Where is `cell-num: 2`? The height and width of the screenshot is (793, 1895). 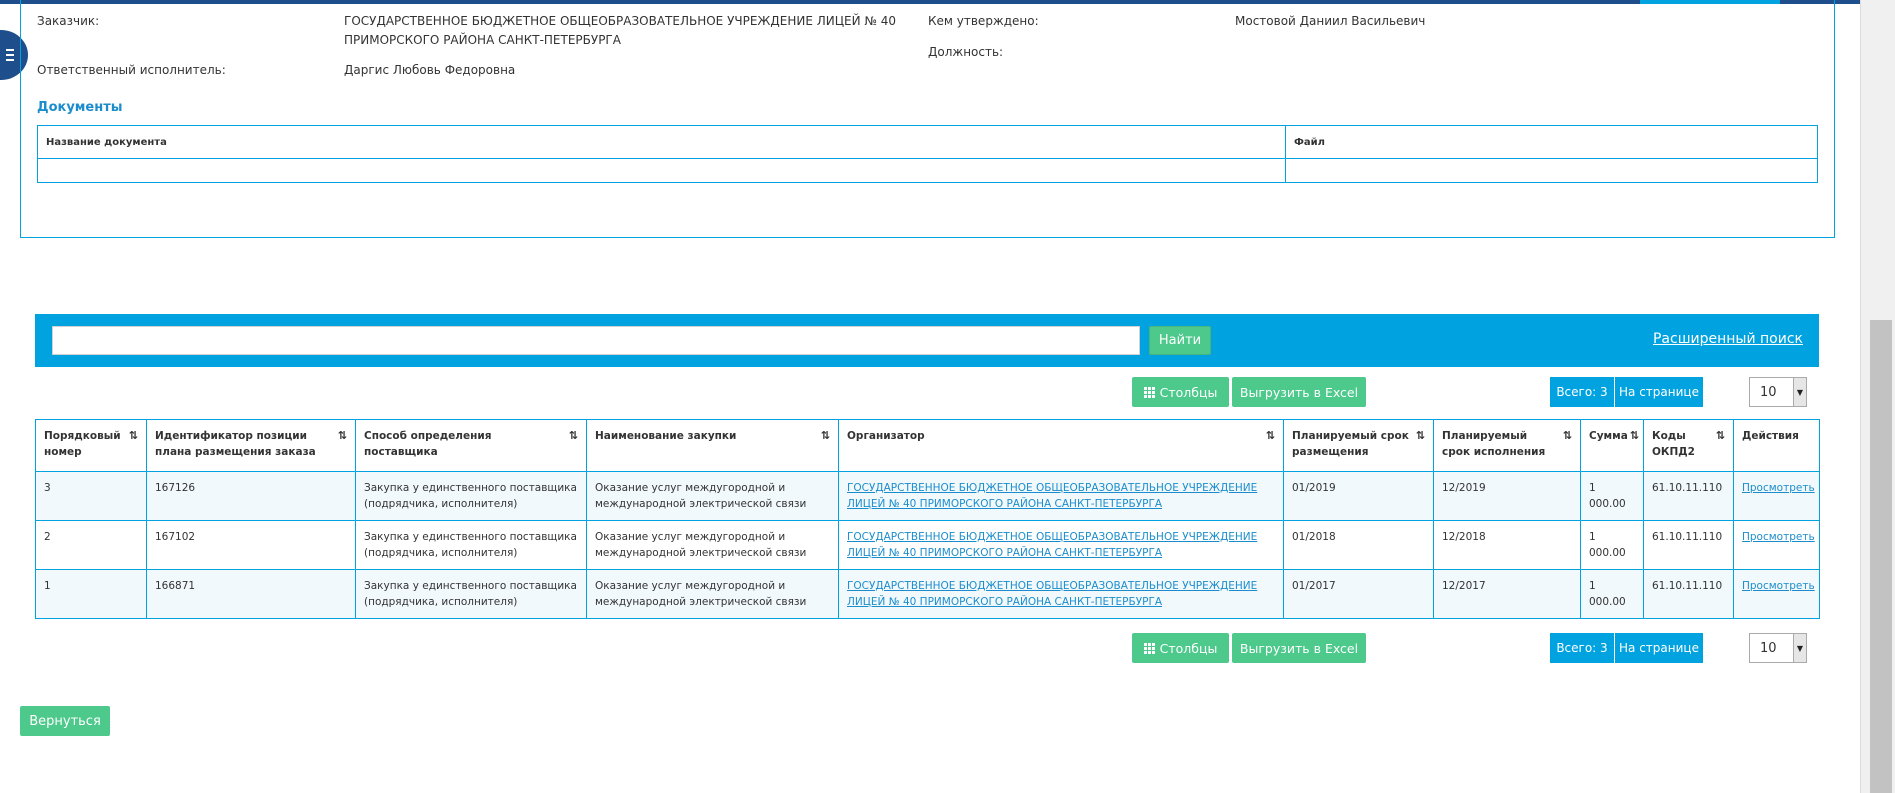
cell-num: 2 is located at coordinates (91, 545).